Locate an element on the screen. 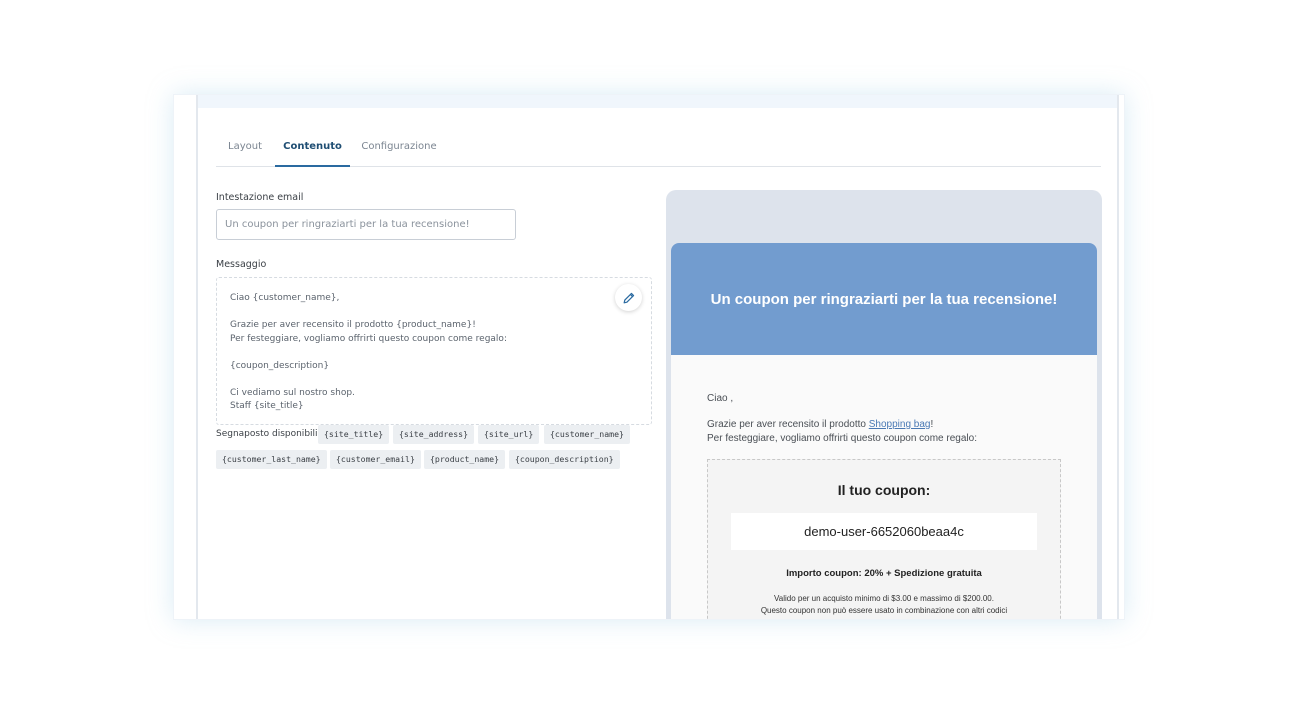 The height and width of the screenshot is (715, 1300). panel-border-right is located at coordinates (1118, 357).